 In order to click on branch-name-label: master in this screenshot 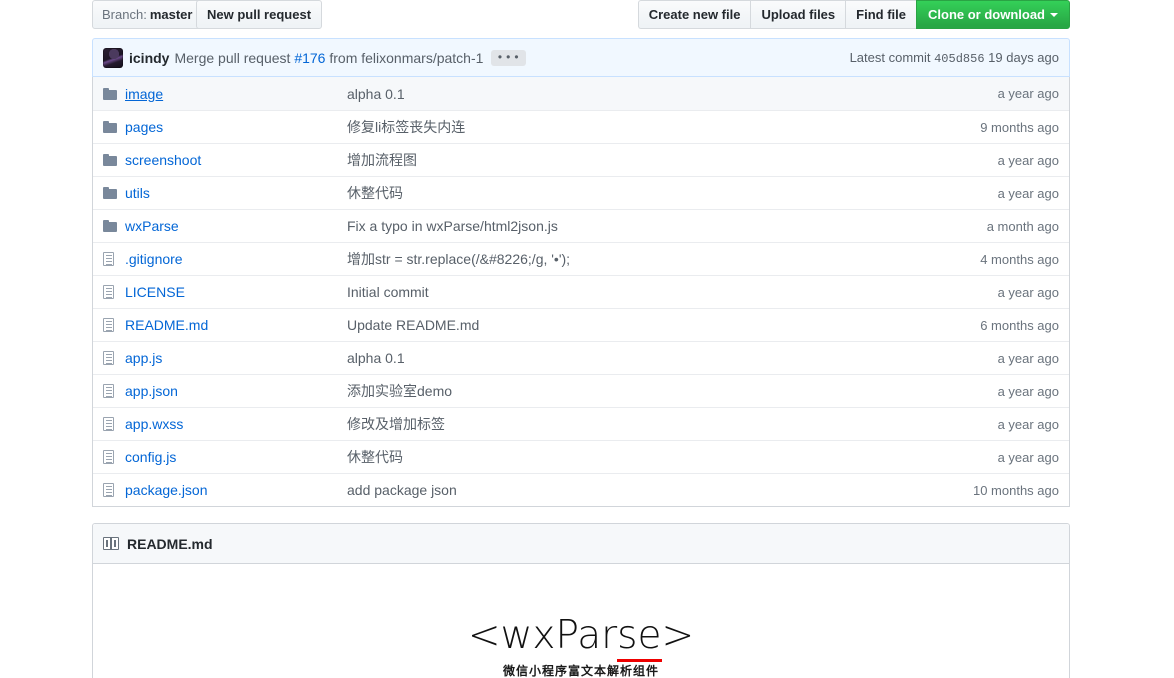, I will do `click(171, 14)`.